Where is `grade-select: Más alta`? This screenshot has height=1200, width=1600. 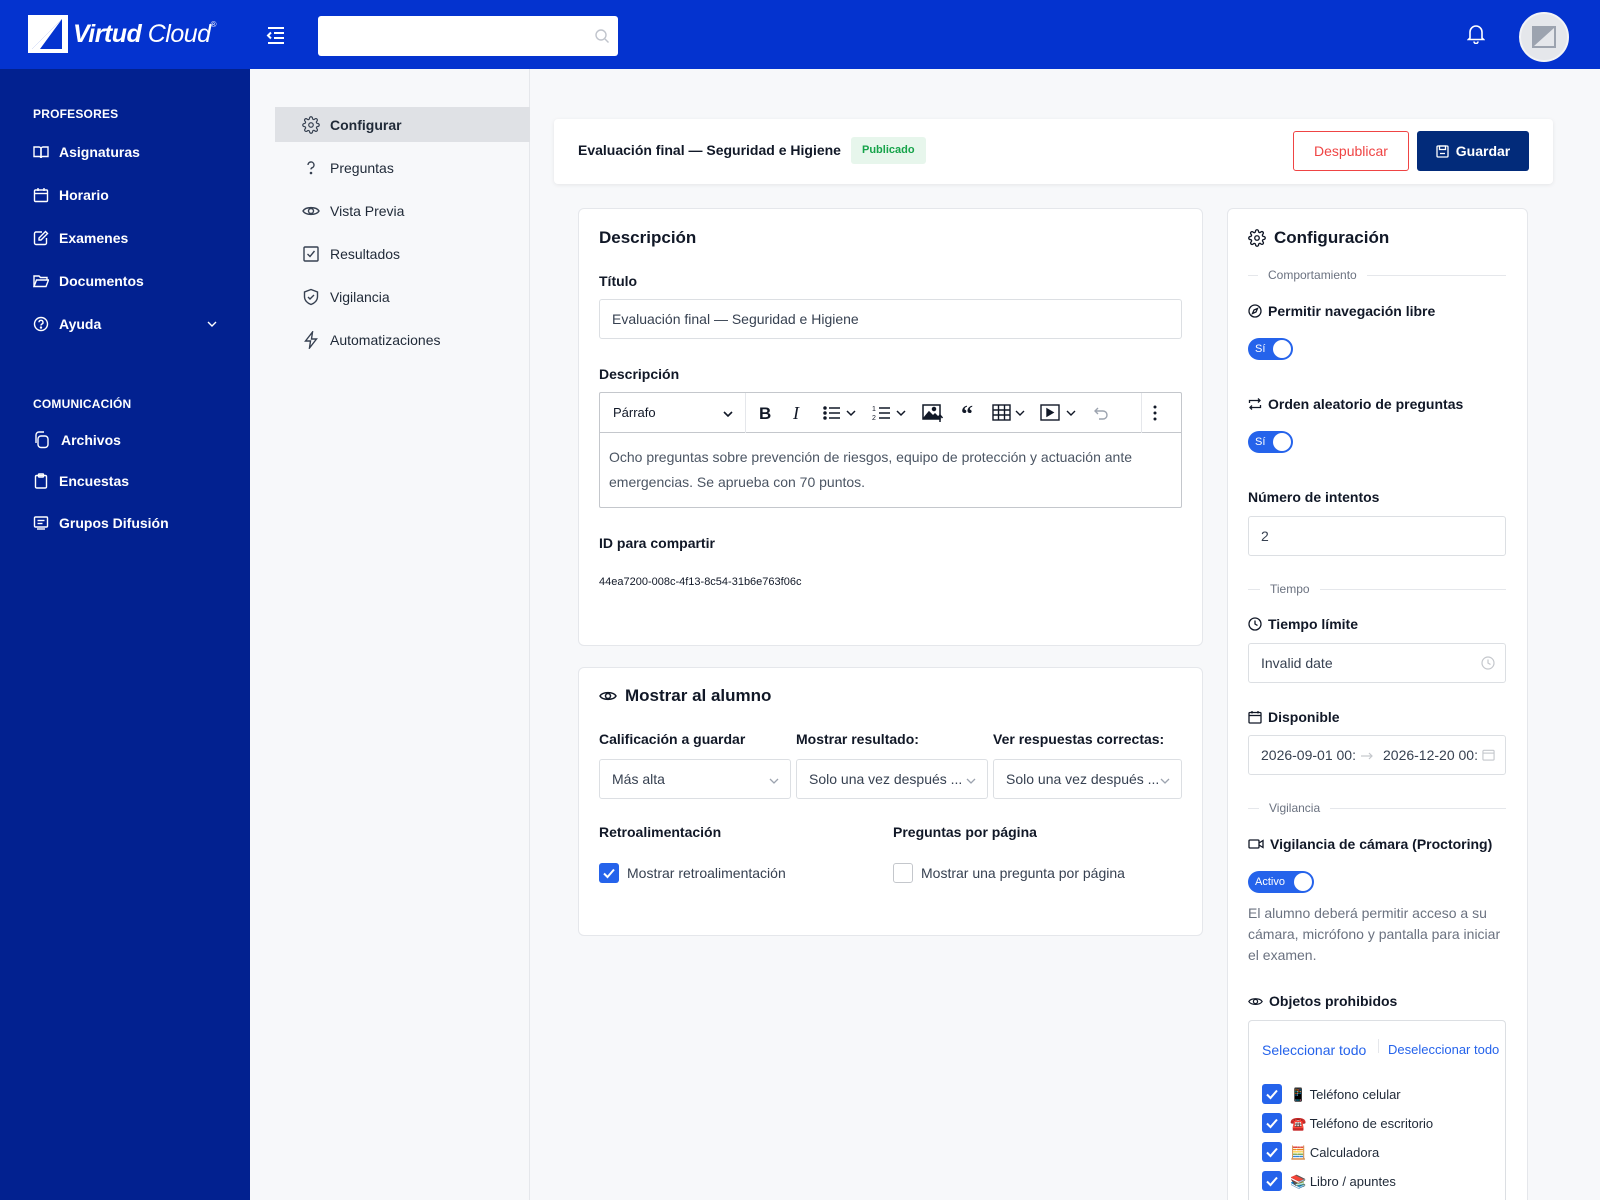
grade-select: Más alta is located at coordinates (695, 779).